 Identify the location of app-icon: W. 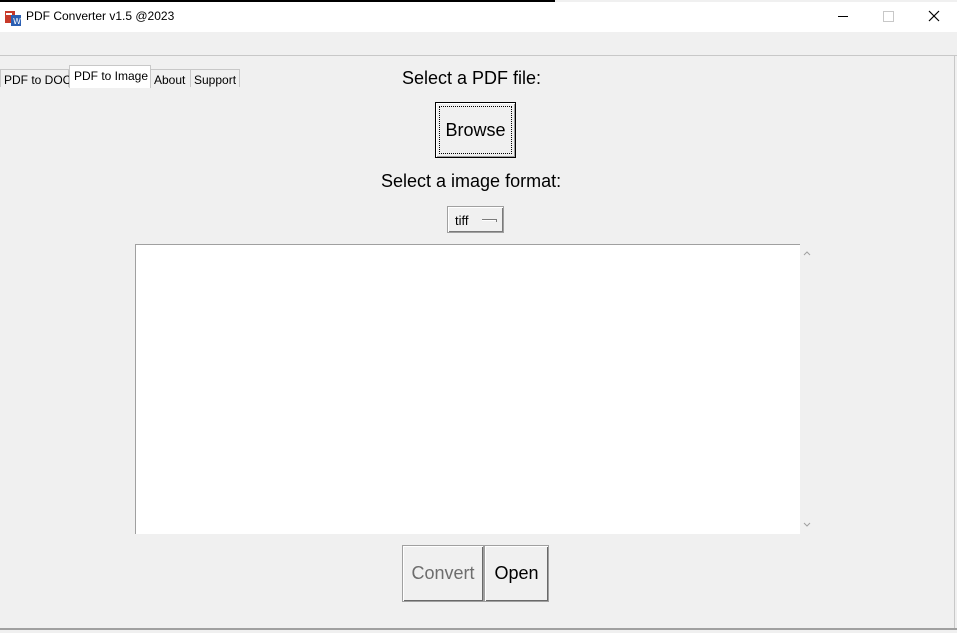
(13, 18).